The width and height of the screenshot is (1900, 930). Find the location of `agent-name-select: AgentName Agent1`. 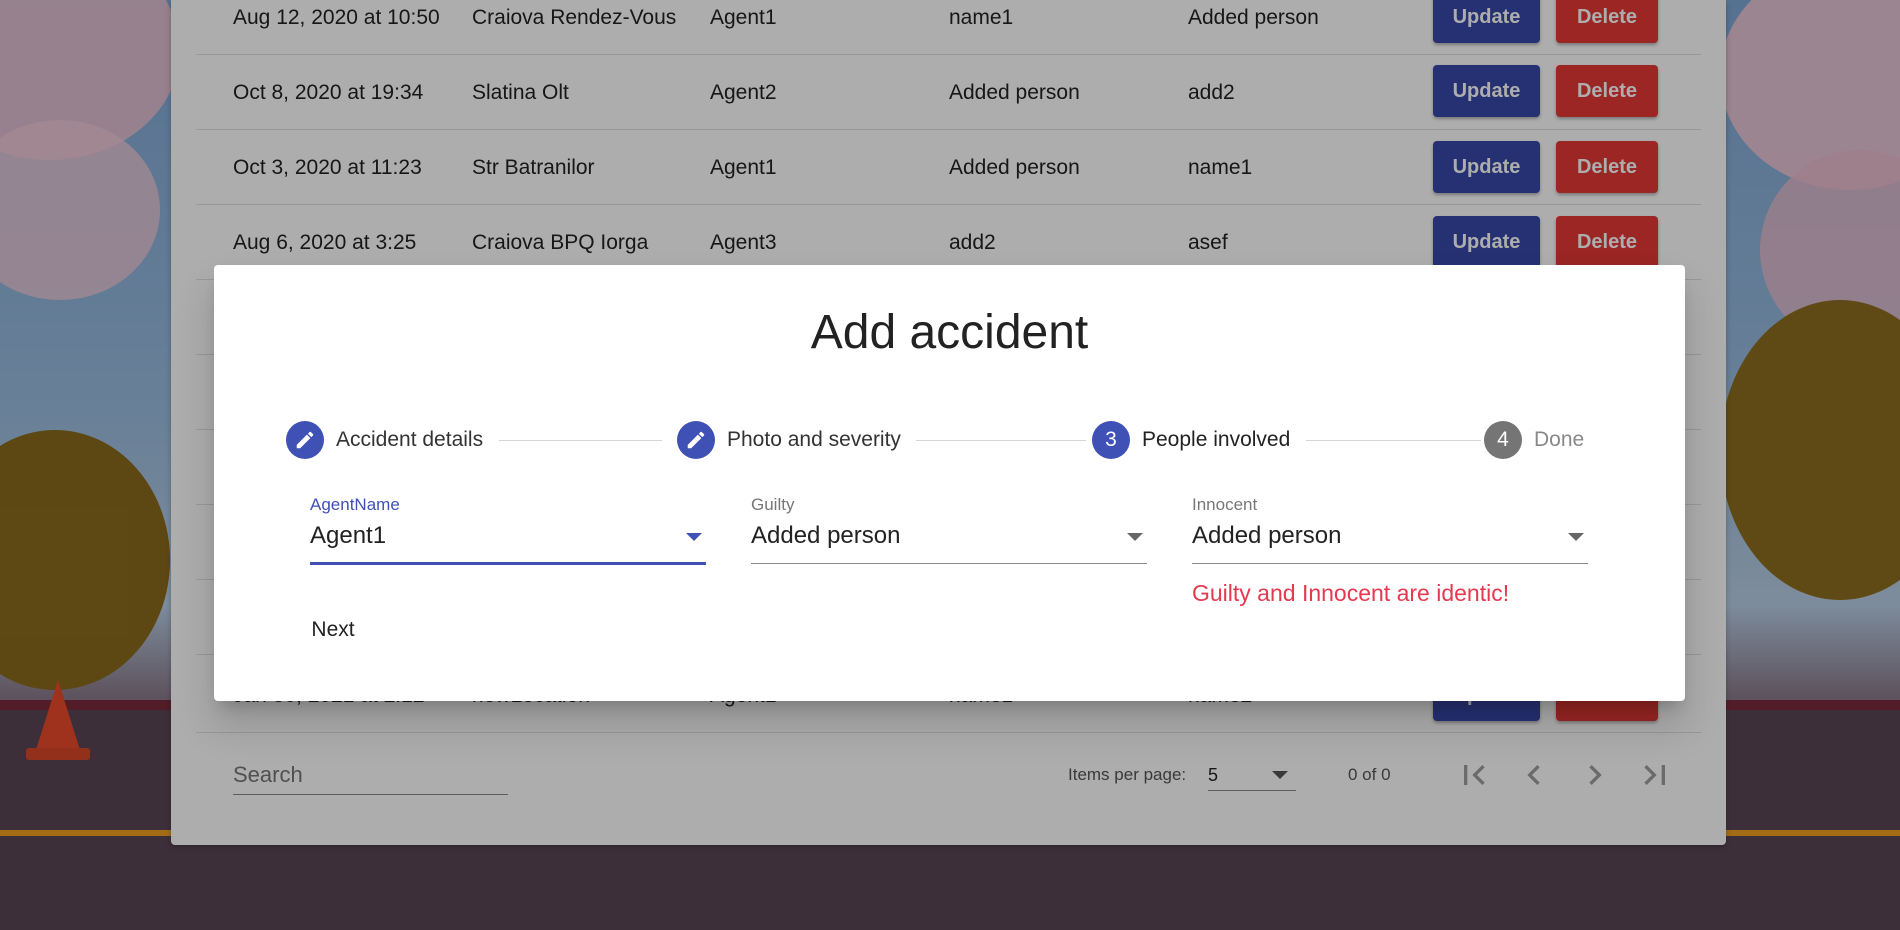

agent-name-select: AgentName Agent1 is located at coordinates (508, 530).